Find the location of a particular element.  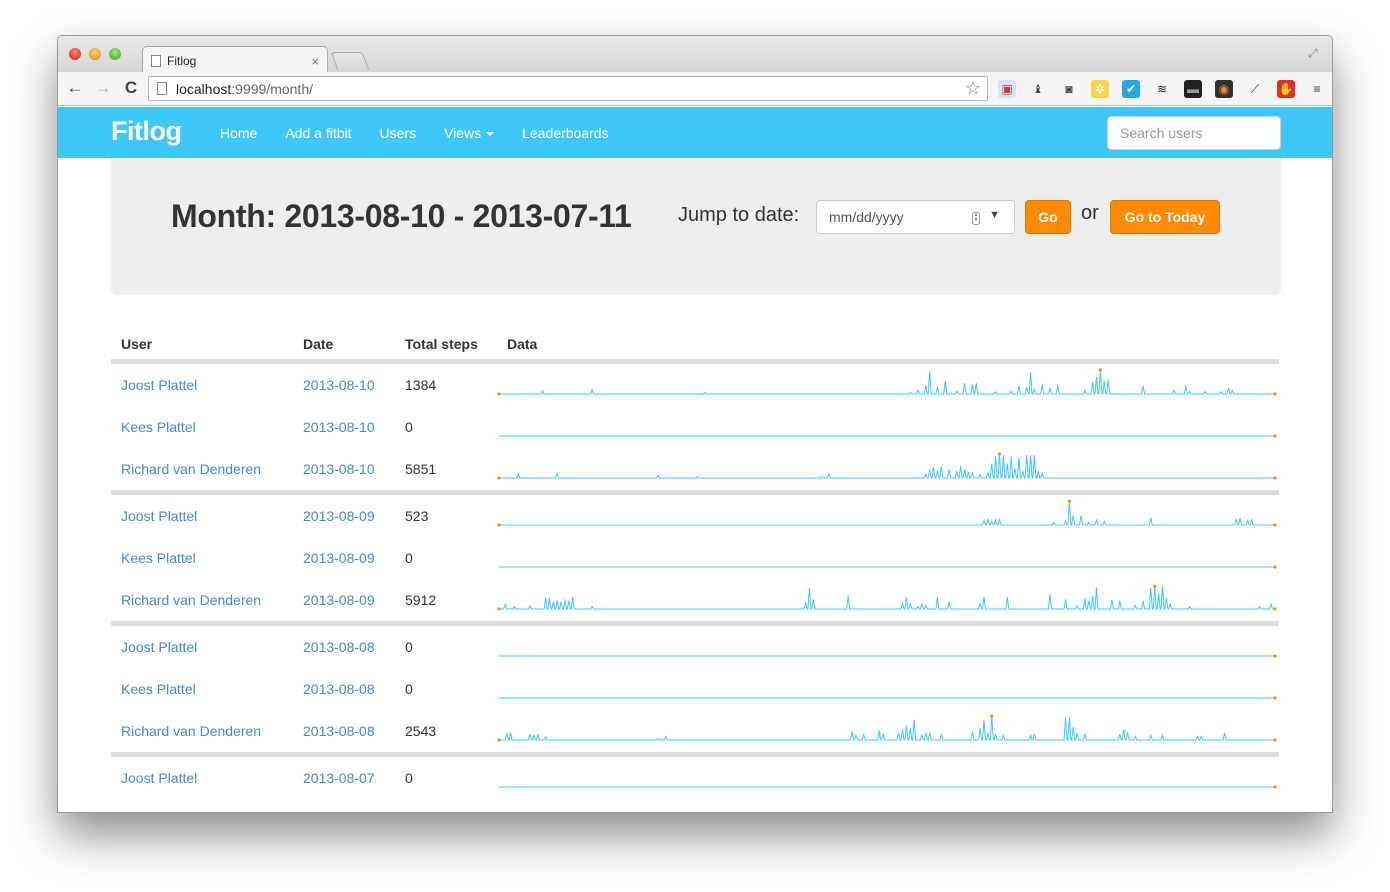

close-window-button is located at coordinates (75, 54).